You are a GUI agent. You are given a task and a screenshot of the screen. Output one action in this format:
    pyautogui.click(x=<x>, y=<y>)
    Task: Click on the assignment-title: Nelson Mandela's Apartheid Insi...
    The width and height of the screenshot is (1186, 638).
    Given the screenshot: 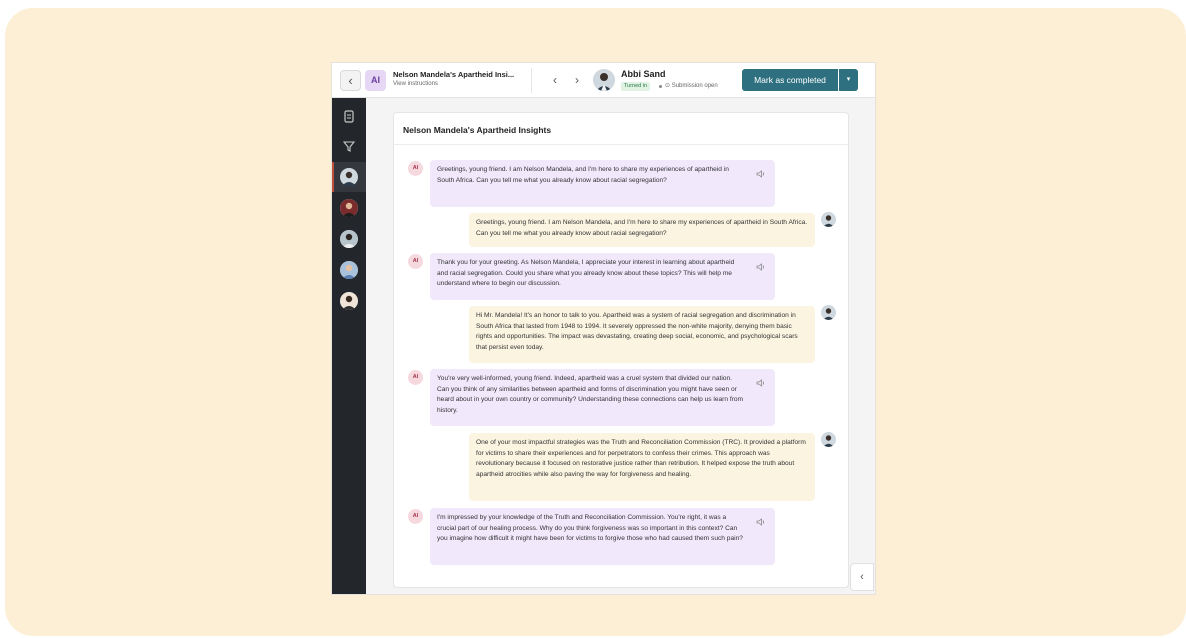 What is the action you would take?
    pyautogui.click(x=454, y=74)
    